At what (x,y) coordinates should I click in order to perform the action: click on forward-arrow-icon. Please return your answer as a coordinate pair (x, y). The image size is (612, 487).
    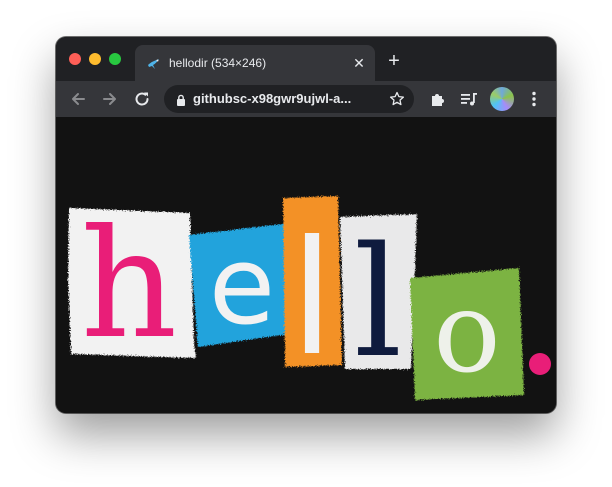
    Looking at the image, I should click on (110, 99).